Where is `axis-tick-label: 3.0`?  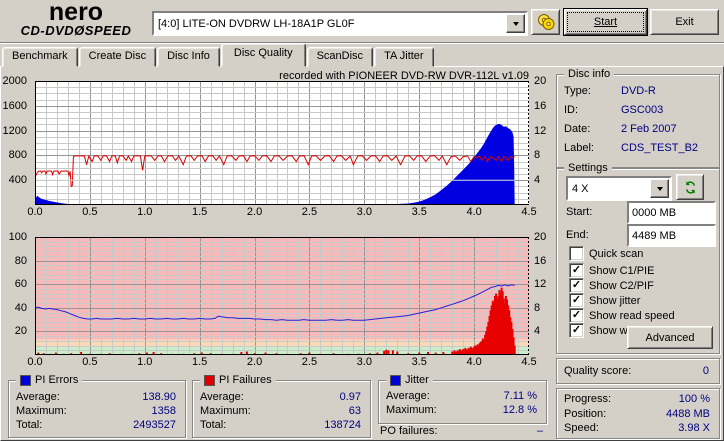 axis-tick-label: 3.0 is located at coordinates (364, 362).